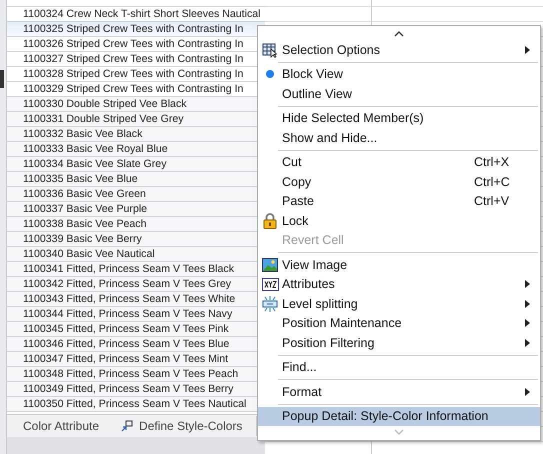 This screenshot has height=454, width=543. I want to click on scroll-up-icon, so click(399, 34).